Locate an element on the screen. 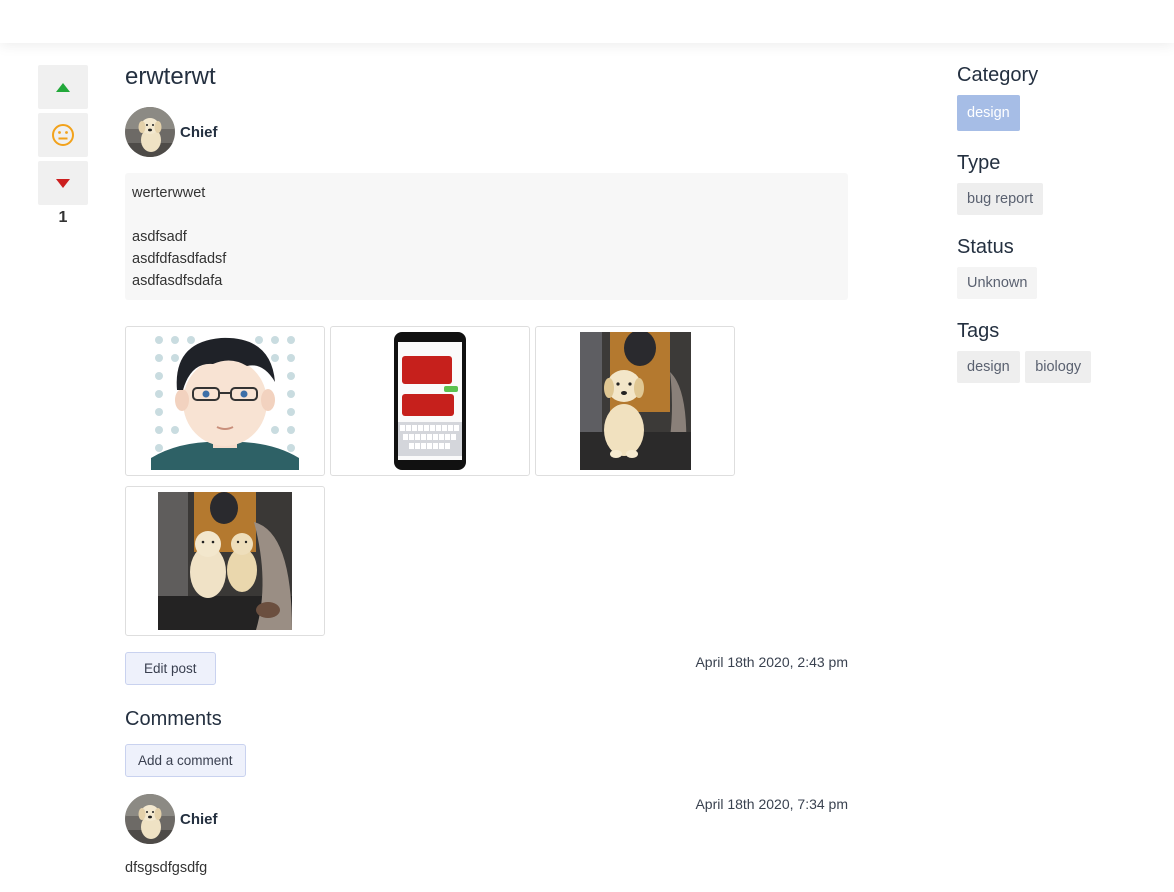  downvote-button is located at coordinates (63, 183).